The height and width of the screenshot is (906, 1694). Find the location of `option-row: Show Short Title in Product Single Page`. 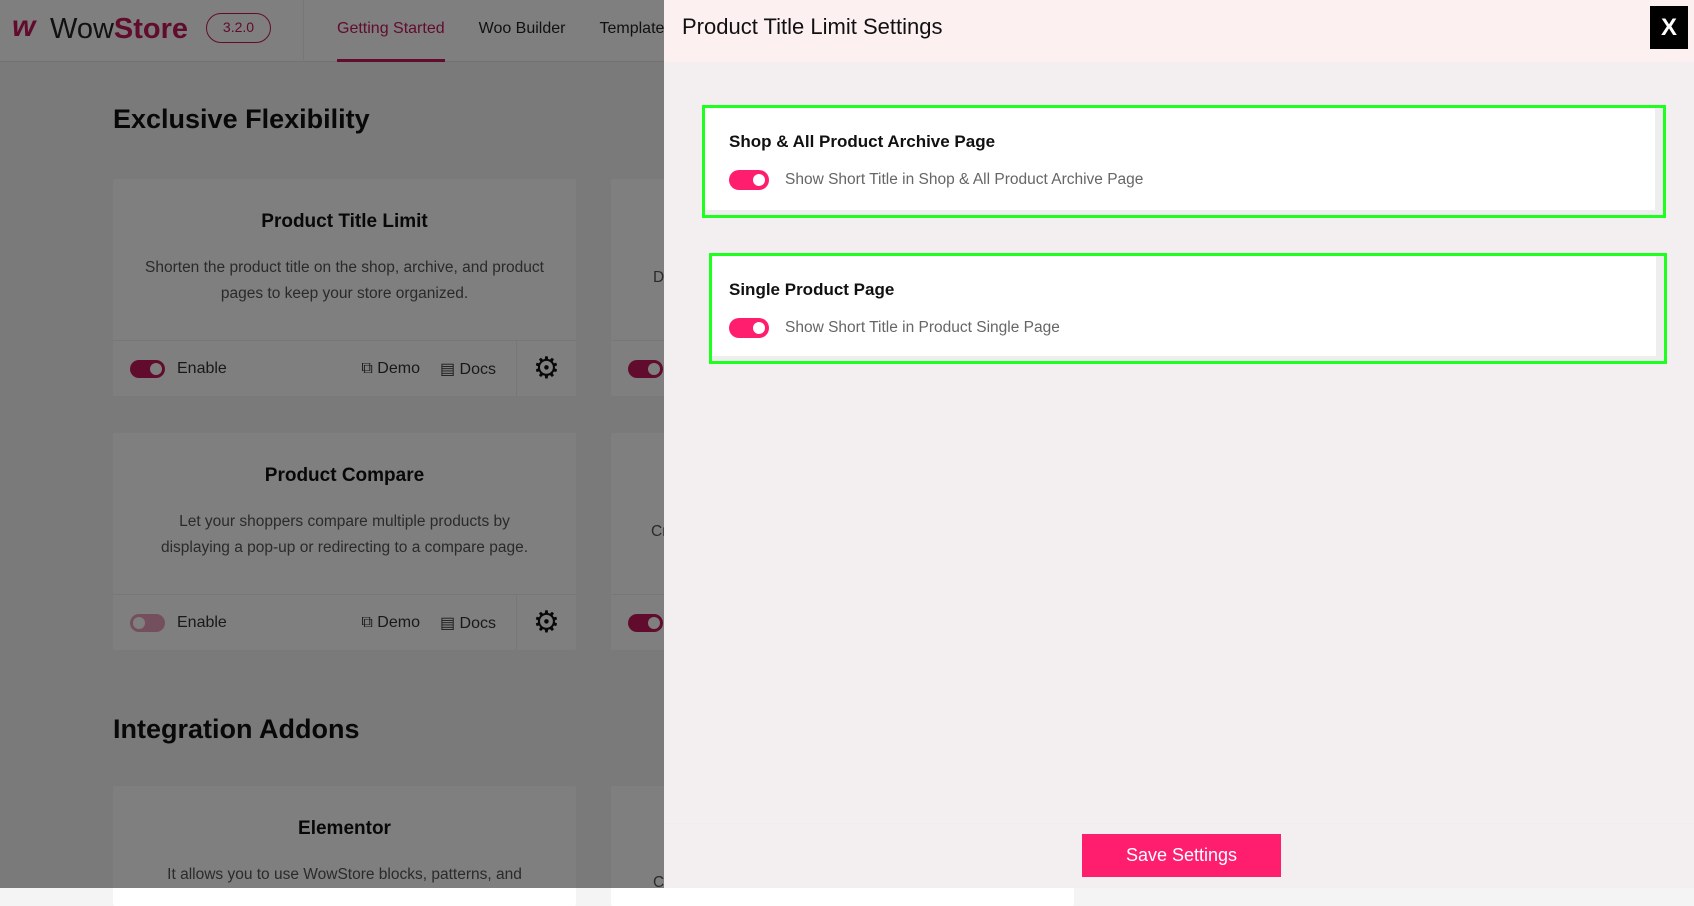

option-row: Show Short Title in Product Single Page is located at coordinates (894, 328).